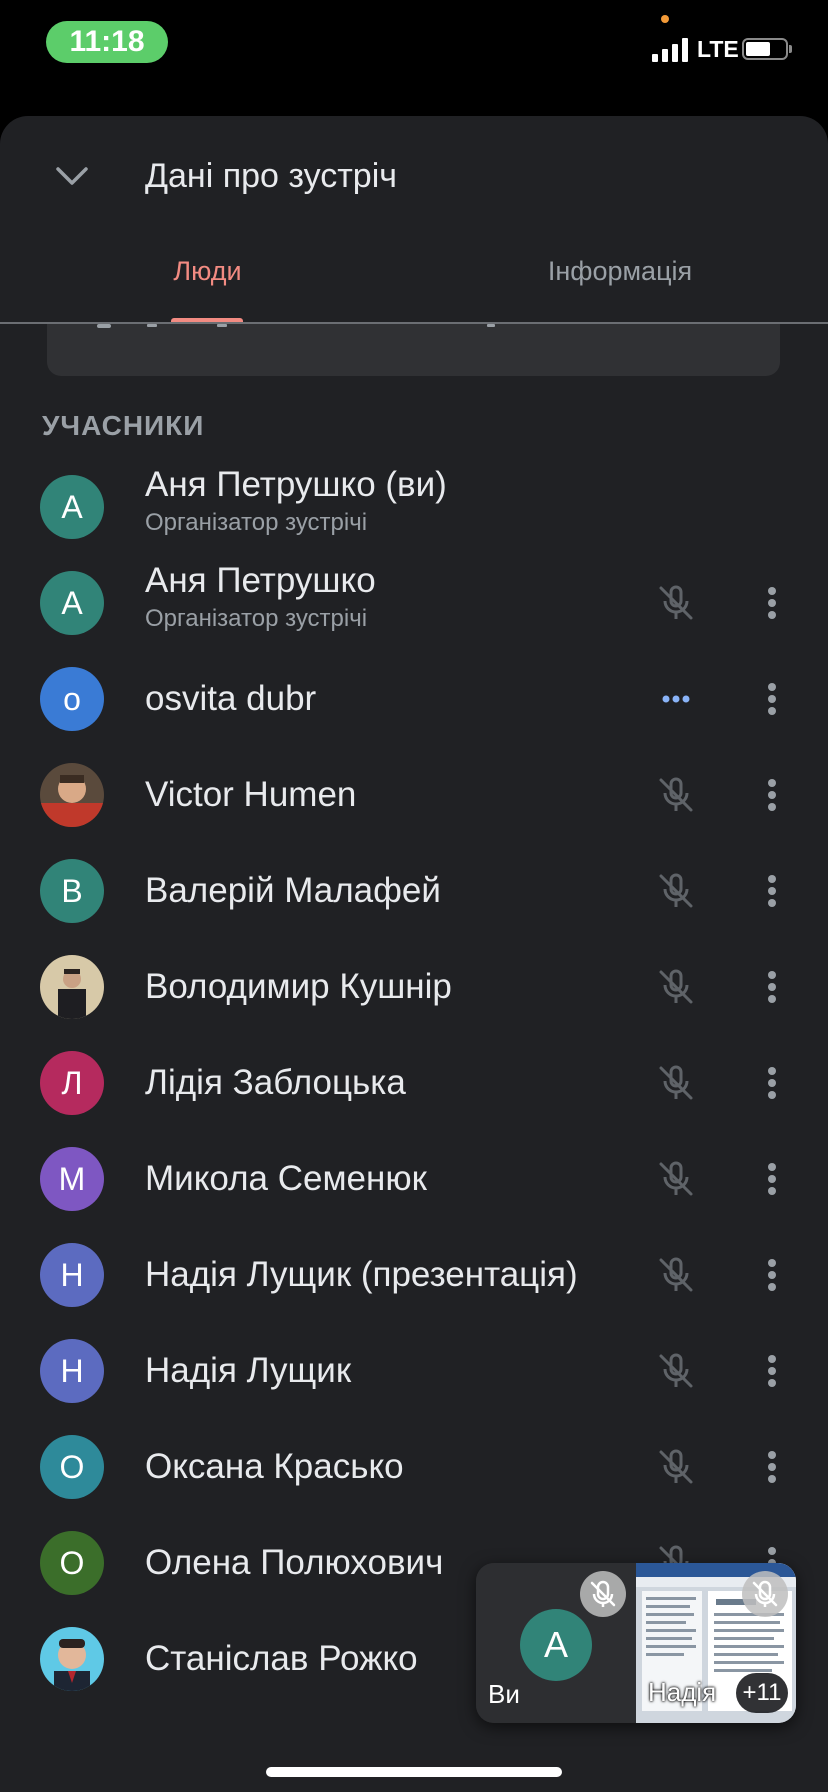 The image size is (828, 1792). I want to click on chevron-down-icon, so click(72, 176).